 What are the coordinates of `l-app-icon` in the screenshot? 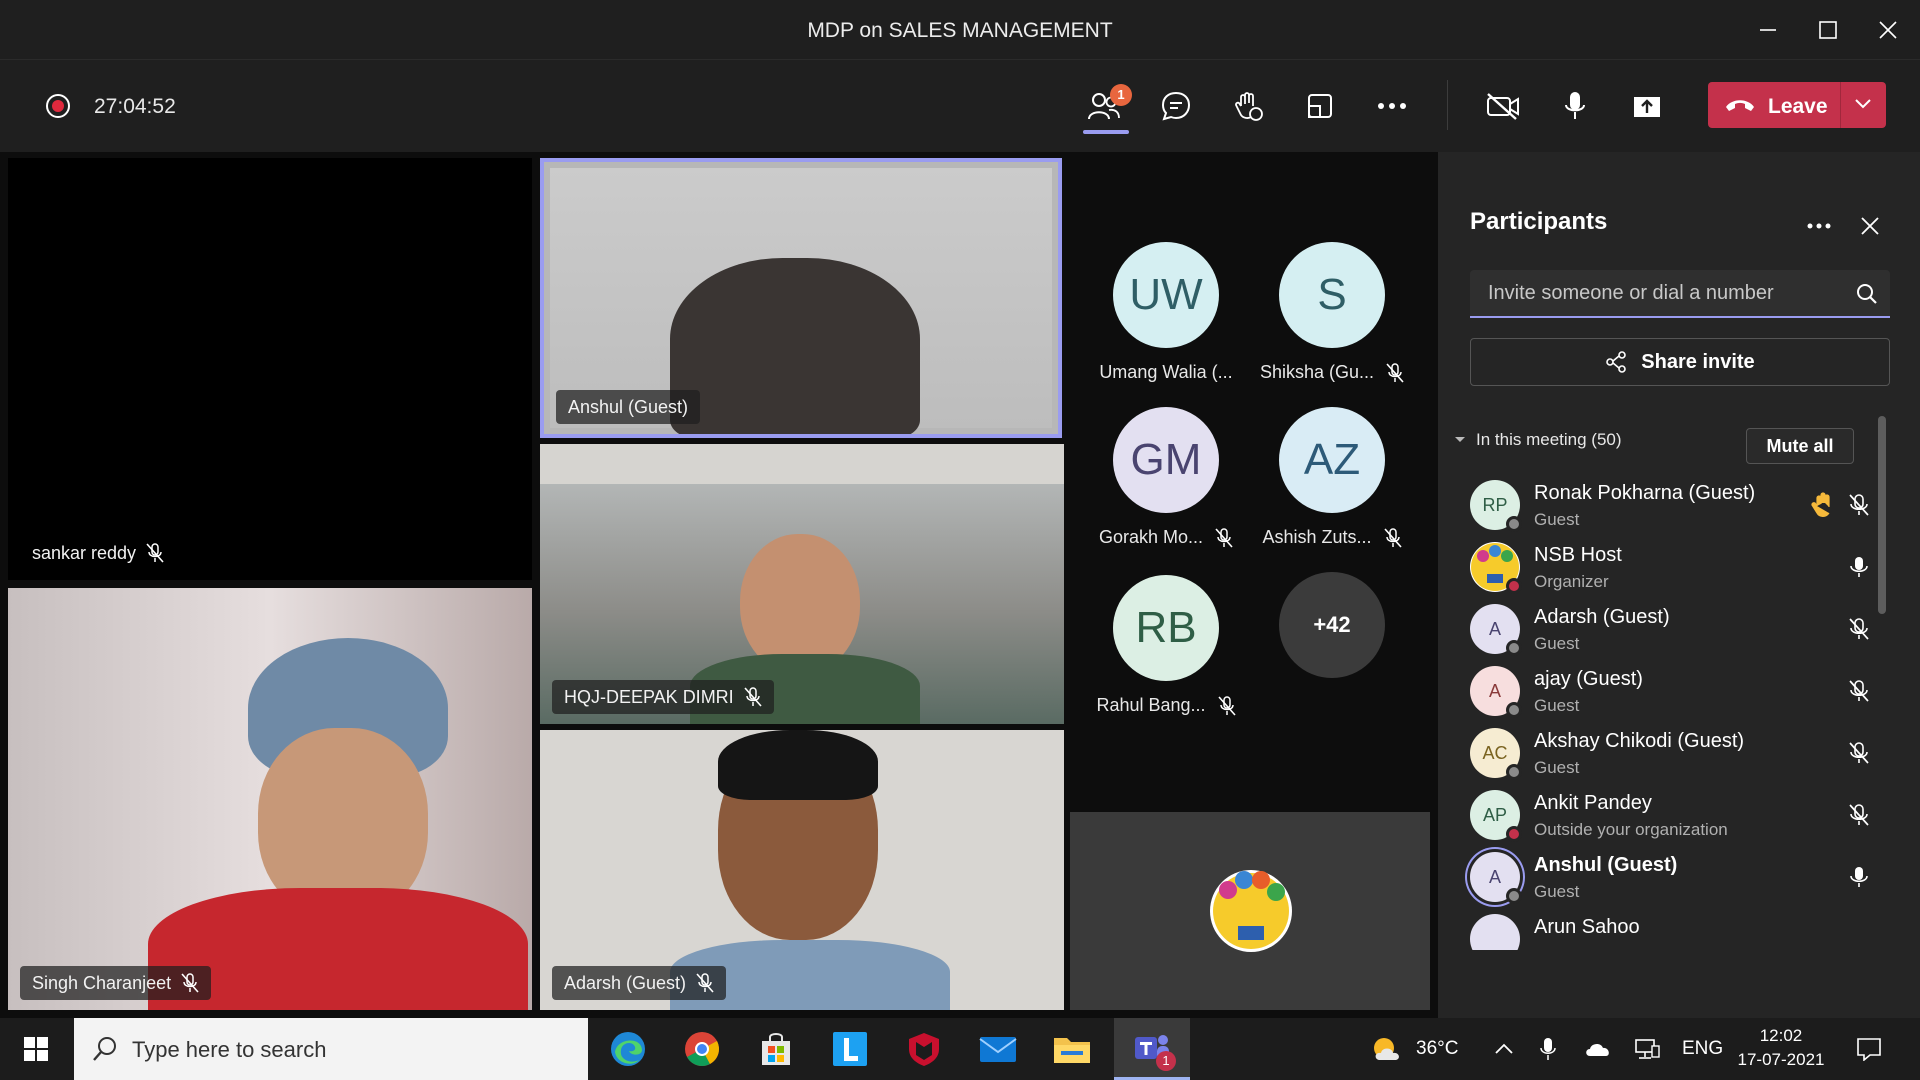 It's located at (850, 1049).